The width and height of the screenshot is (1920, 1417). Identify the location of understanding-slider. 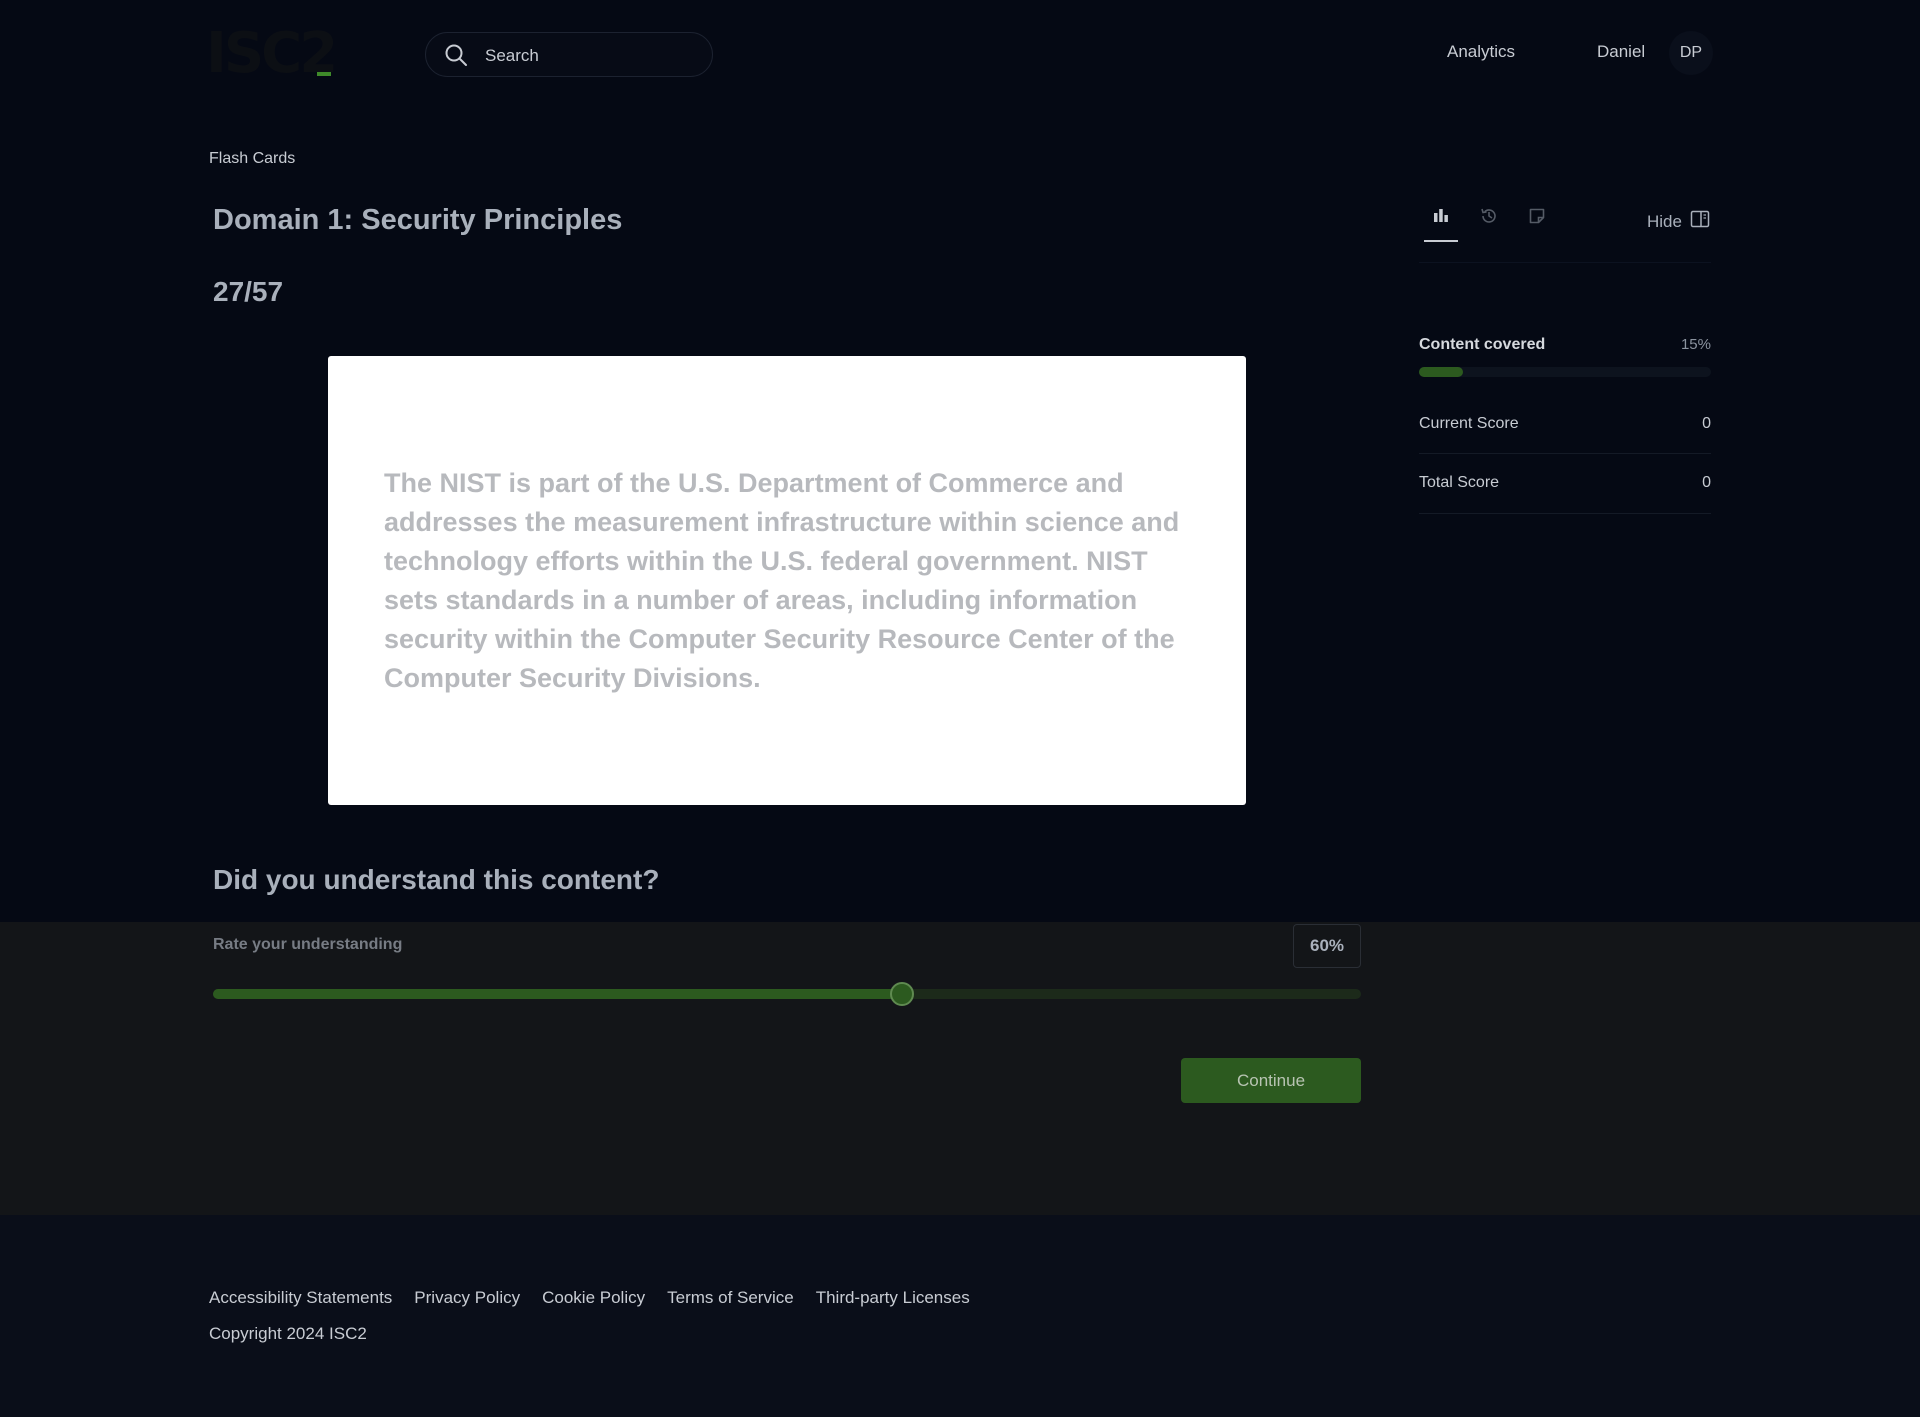
(787, 994).